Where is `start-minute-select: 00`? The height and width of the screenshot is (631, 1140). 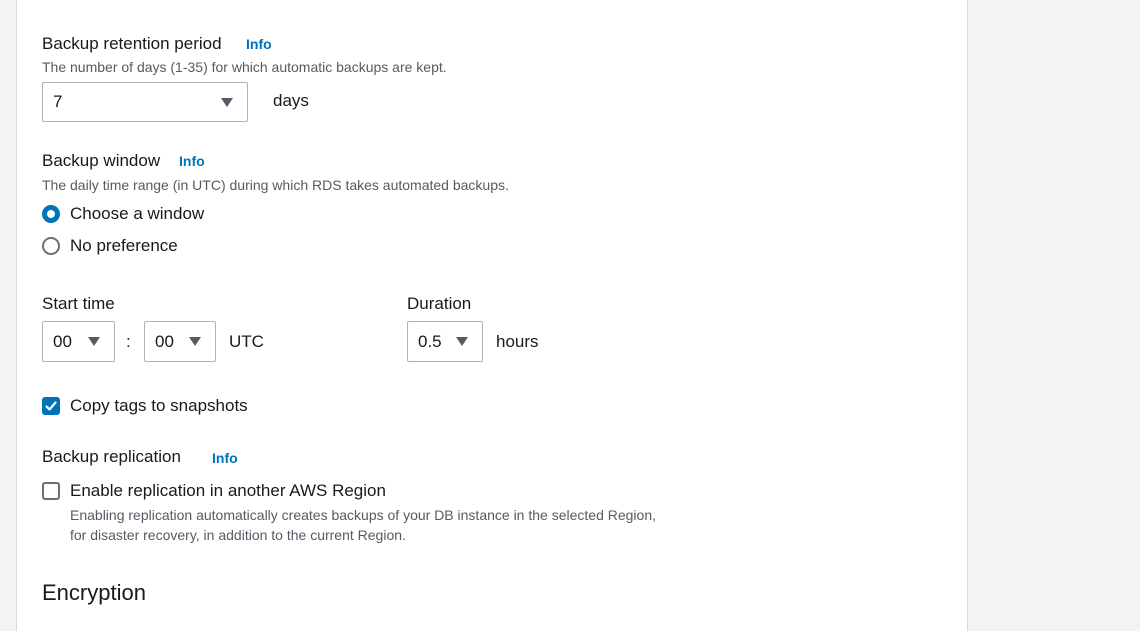
start-minute-select: 00 is located at coordinates (180, 341).